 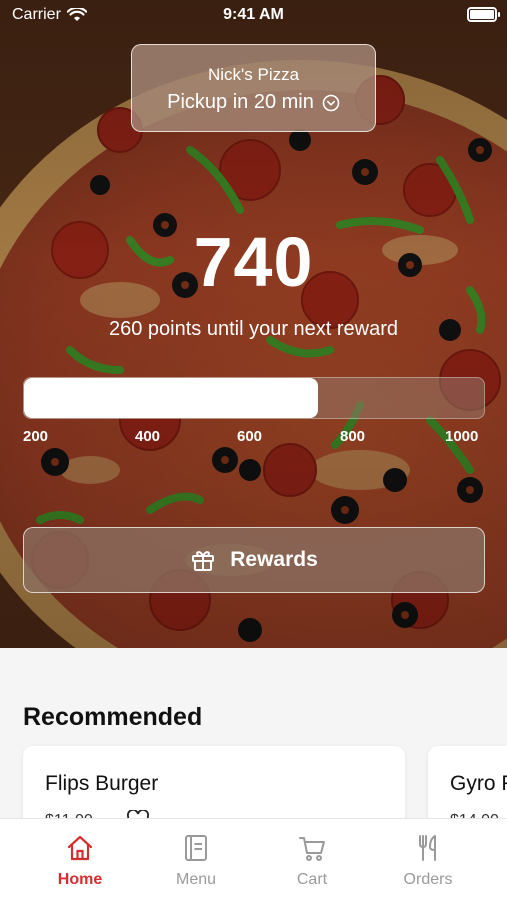 What do you see at coordinates (274, 559) in the screenshot?
I see `rewards-button-label: Rewards` at bounding box center [274, 559].